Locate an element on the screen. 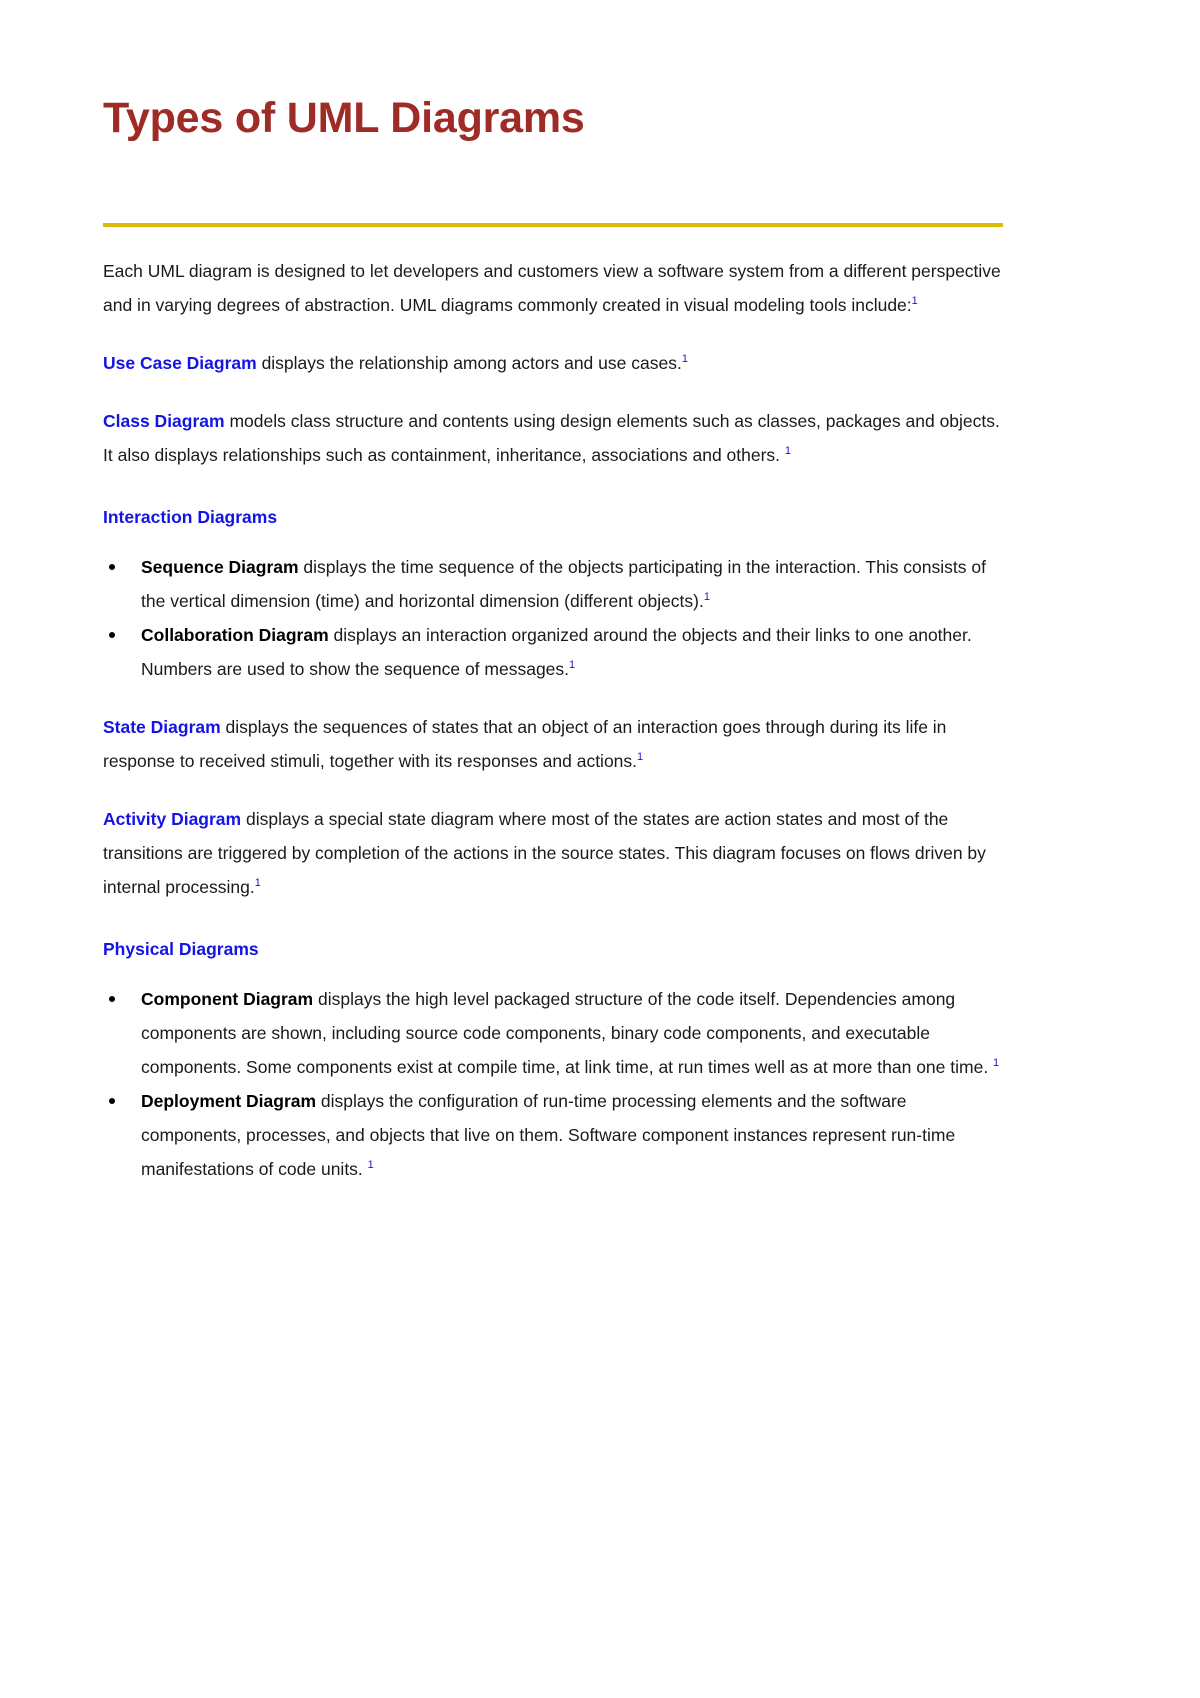 This screenshot has height=1698, width=1200. use-case-diagram-term: Use Case Diagram is located at coordinates (180, 363).